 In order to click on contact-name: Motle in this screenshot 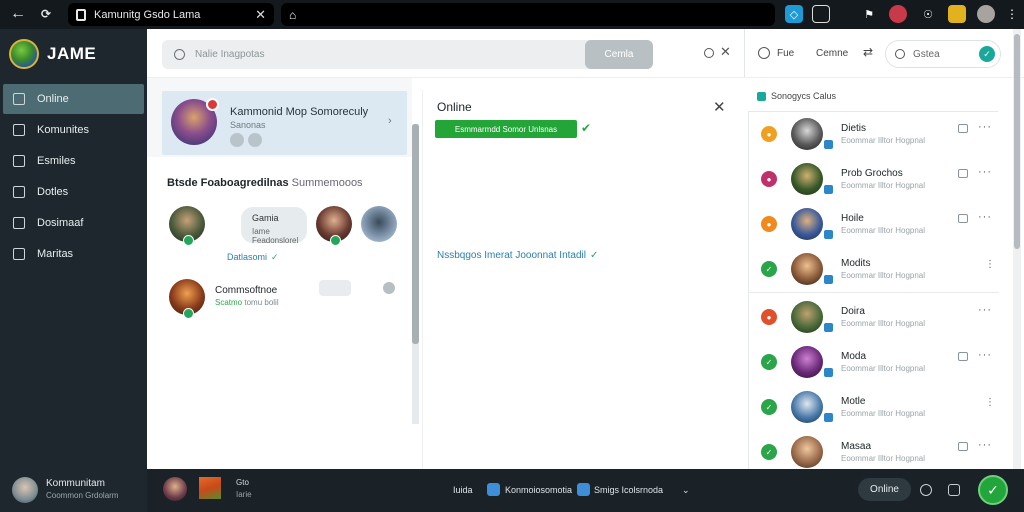, I will do `click(853, 401)`.